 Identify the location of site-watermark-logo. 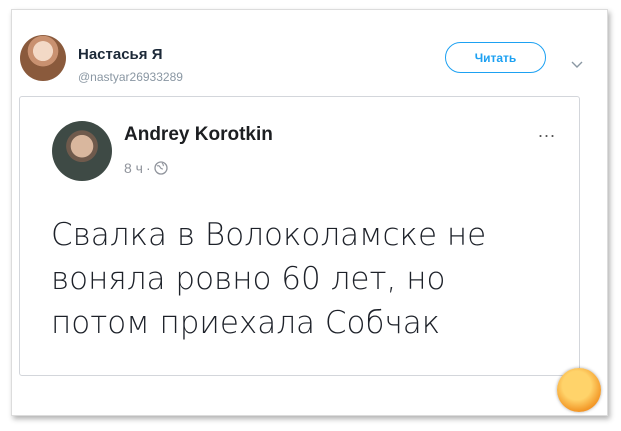
(579, 390).